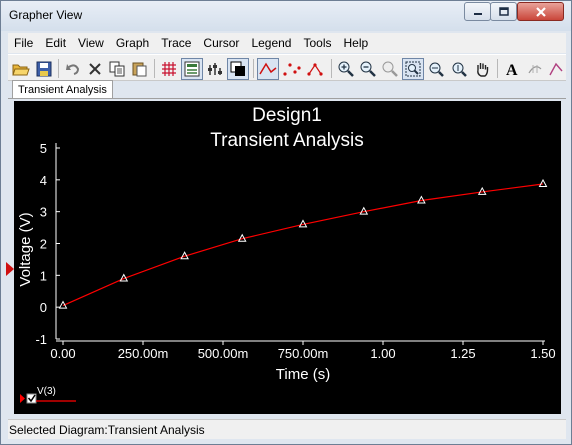 The height and width of the screenshot is (445, 572). Describe the element at coordinates (43, 244) in the screenshot. I see `y-tick-label: 2` at that location.